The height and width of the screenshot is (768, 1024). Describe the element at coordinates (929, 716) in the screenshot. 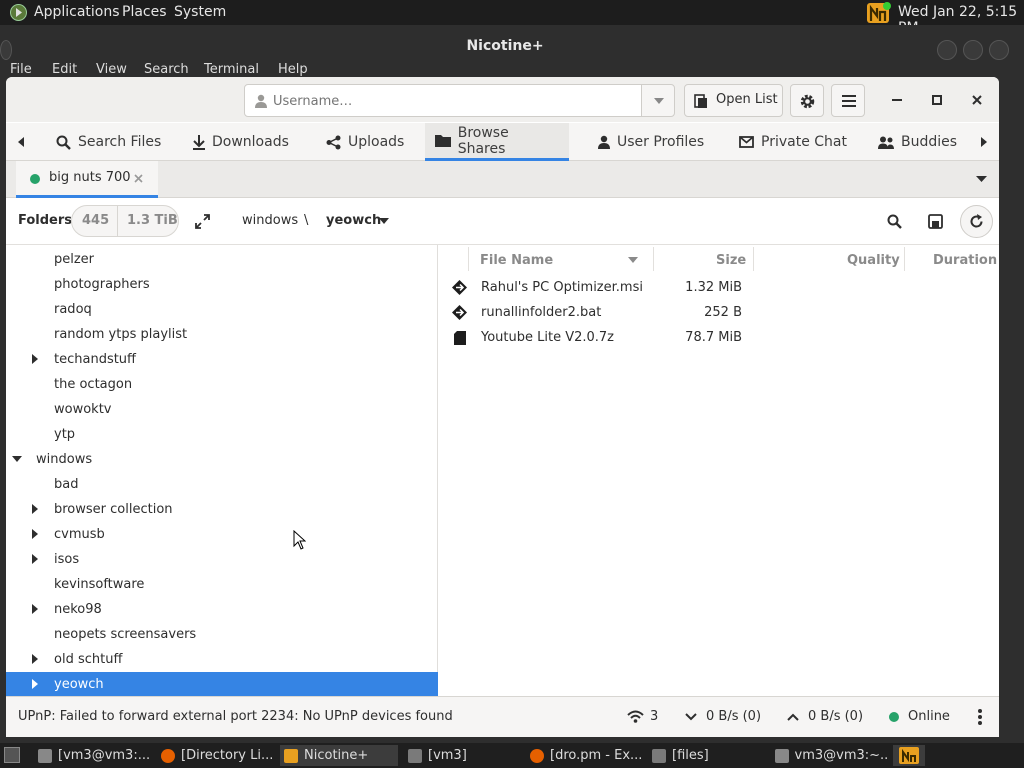

I see `online-status: Online` at that location.